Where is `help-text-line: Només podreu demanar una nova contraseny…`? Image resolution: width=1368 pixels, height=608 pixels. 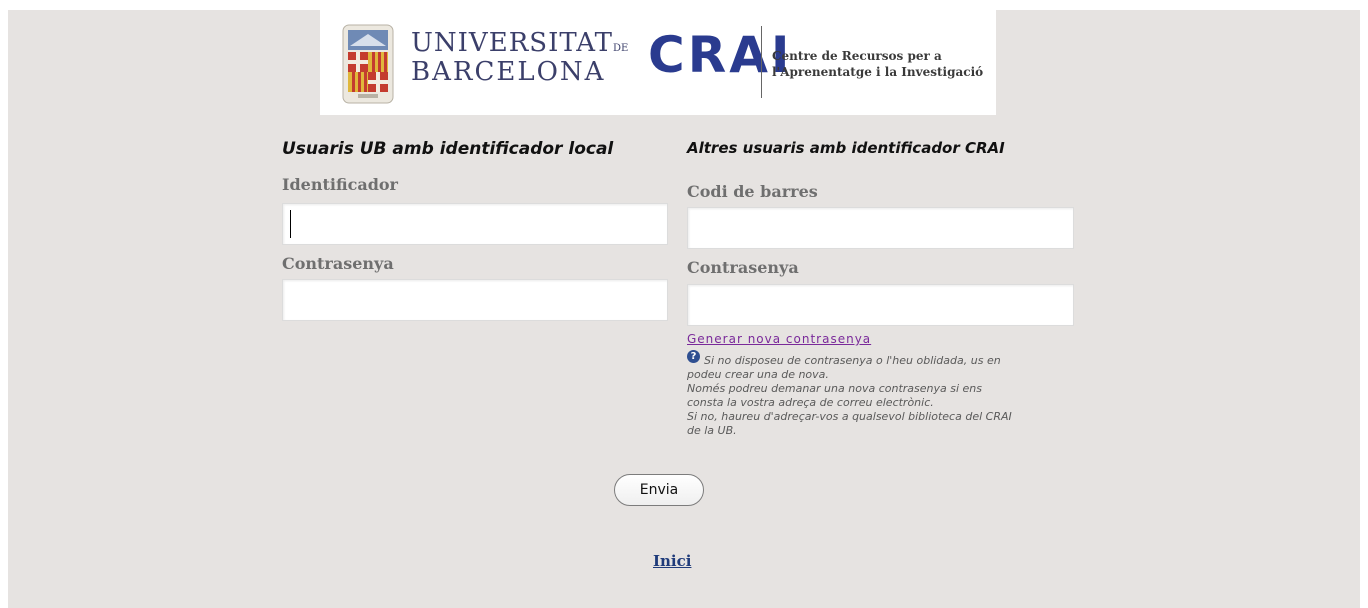 help-text-line: Només podreu demanar una nova contraseny… is located at coordinates (834, 388).